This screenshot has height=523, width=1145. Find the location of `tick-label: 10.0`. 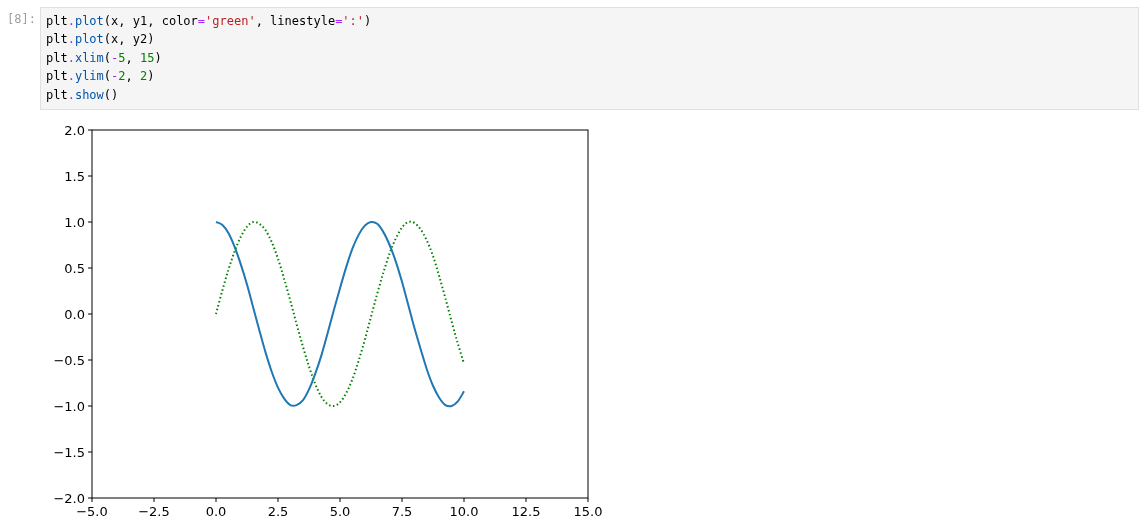

tick-label: 10.0 is located at coordinates (464, 512).